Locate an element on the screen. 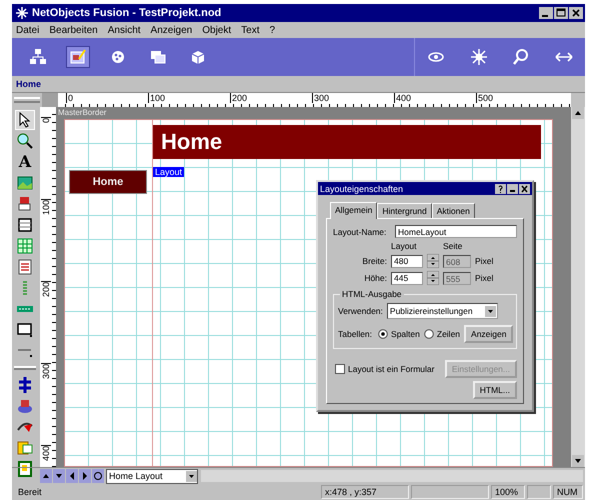 The height and width of the screenshot is (500, 590). column-label: Seite is located at coordinates (452, 246).